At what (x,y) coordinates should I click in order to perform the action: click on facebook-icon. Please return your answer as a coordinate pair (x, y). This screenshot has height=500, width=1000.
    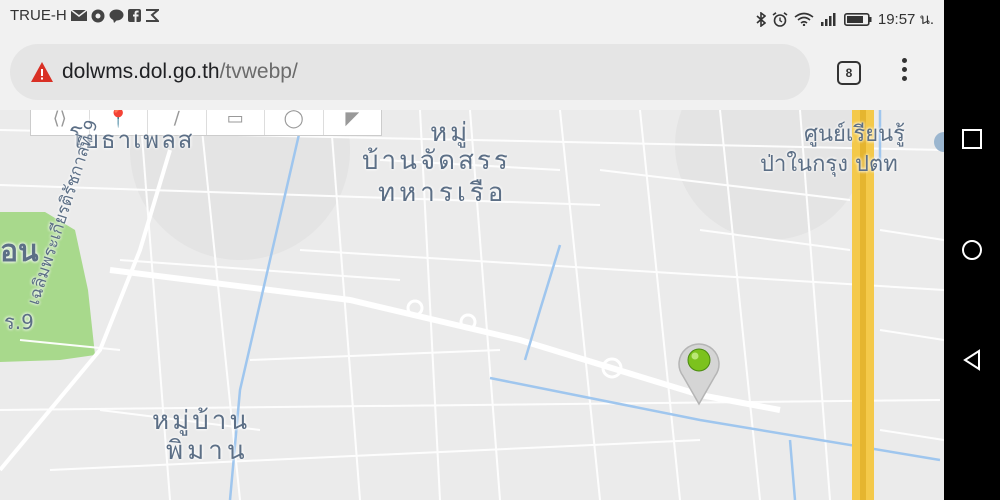
    Looking at the image, I should click on (134, 15).